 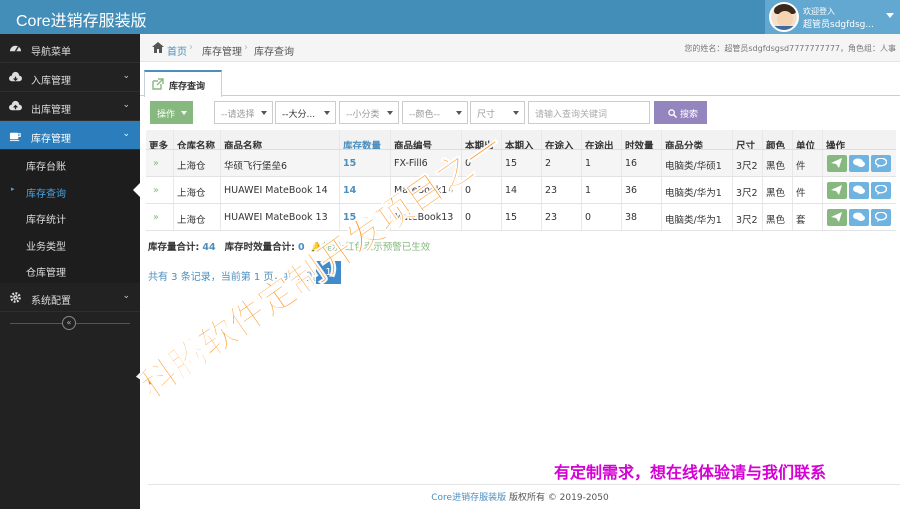 I want to click on caret-right-icon: ▸, so click(x=13, y=188).